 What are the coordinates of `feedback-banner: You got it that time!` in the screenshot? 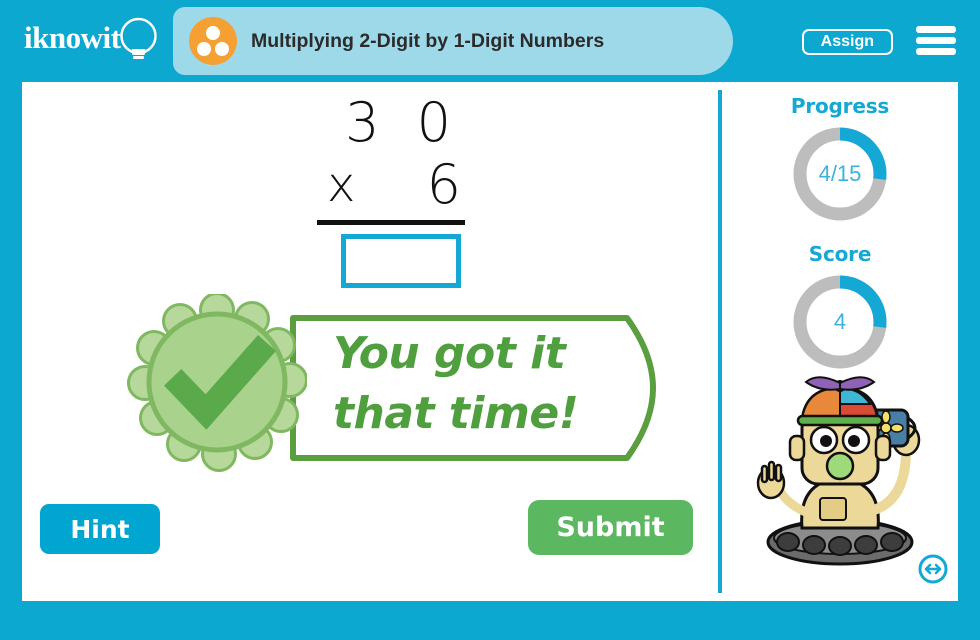 It's located at (474, 388).